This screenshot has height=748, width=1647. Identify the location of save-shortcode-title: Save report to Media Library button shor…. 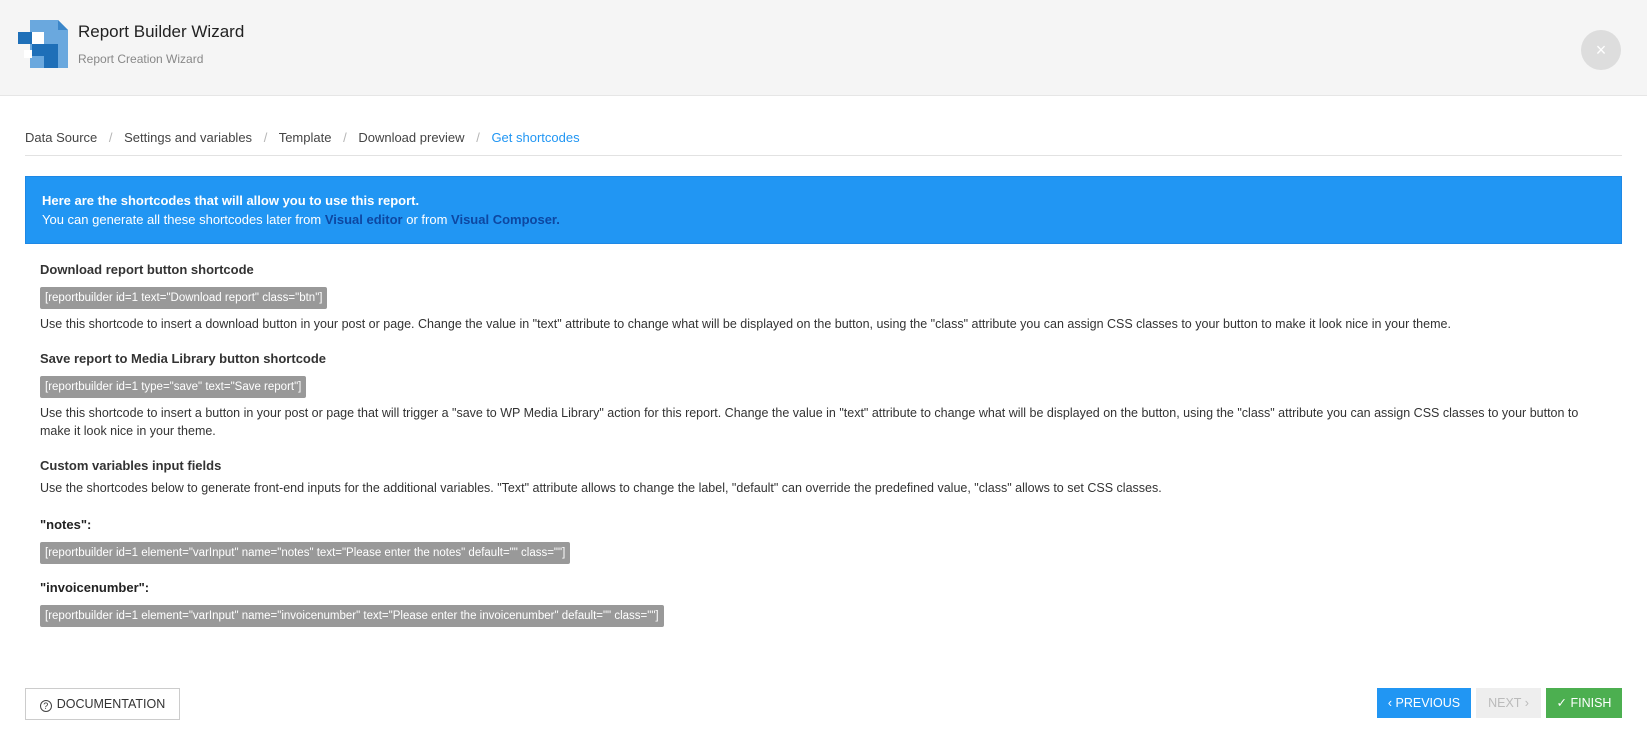
(183, 358).